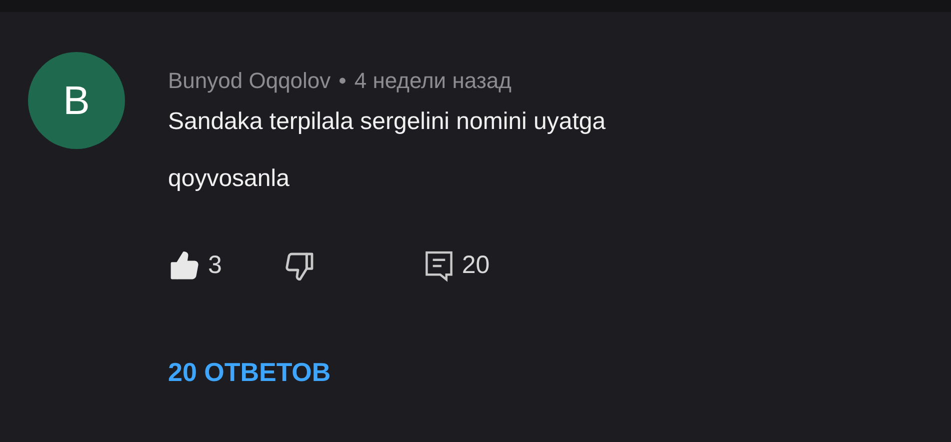 This screenshot has height=442, width=951. Describe the element at coordinates (249, 372) in the screenshot. I see `view-replies-link: 20 ОТВЕТОВ` at that location.